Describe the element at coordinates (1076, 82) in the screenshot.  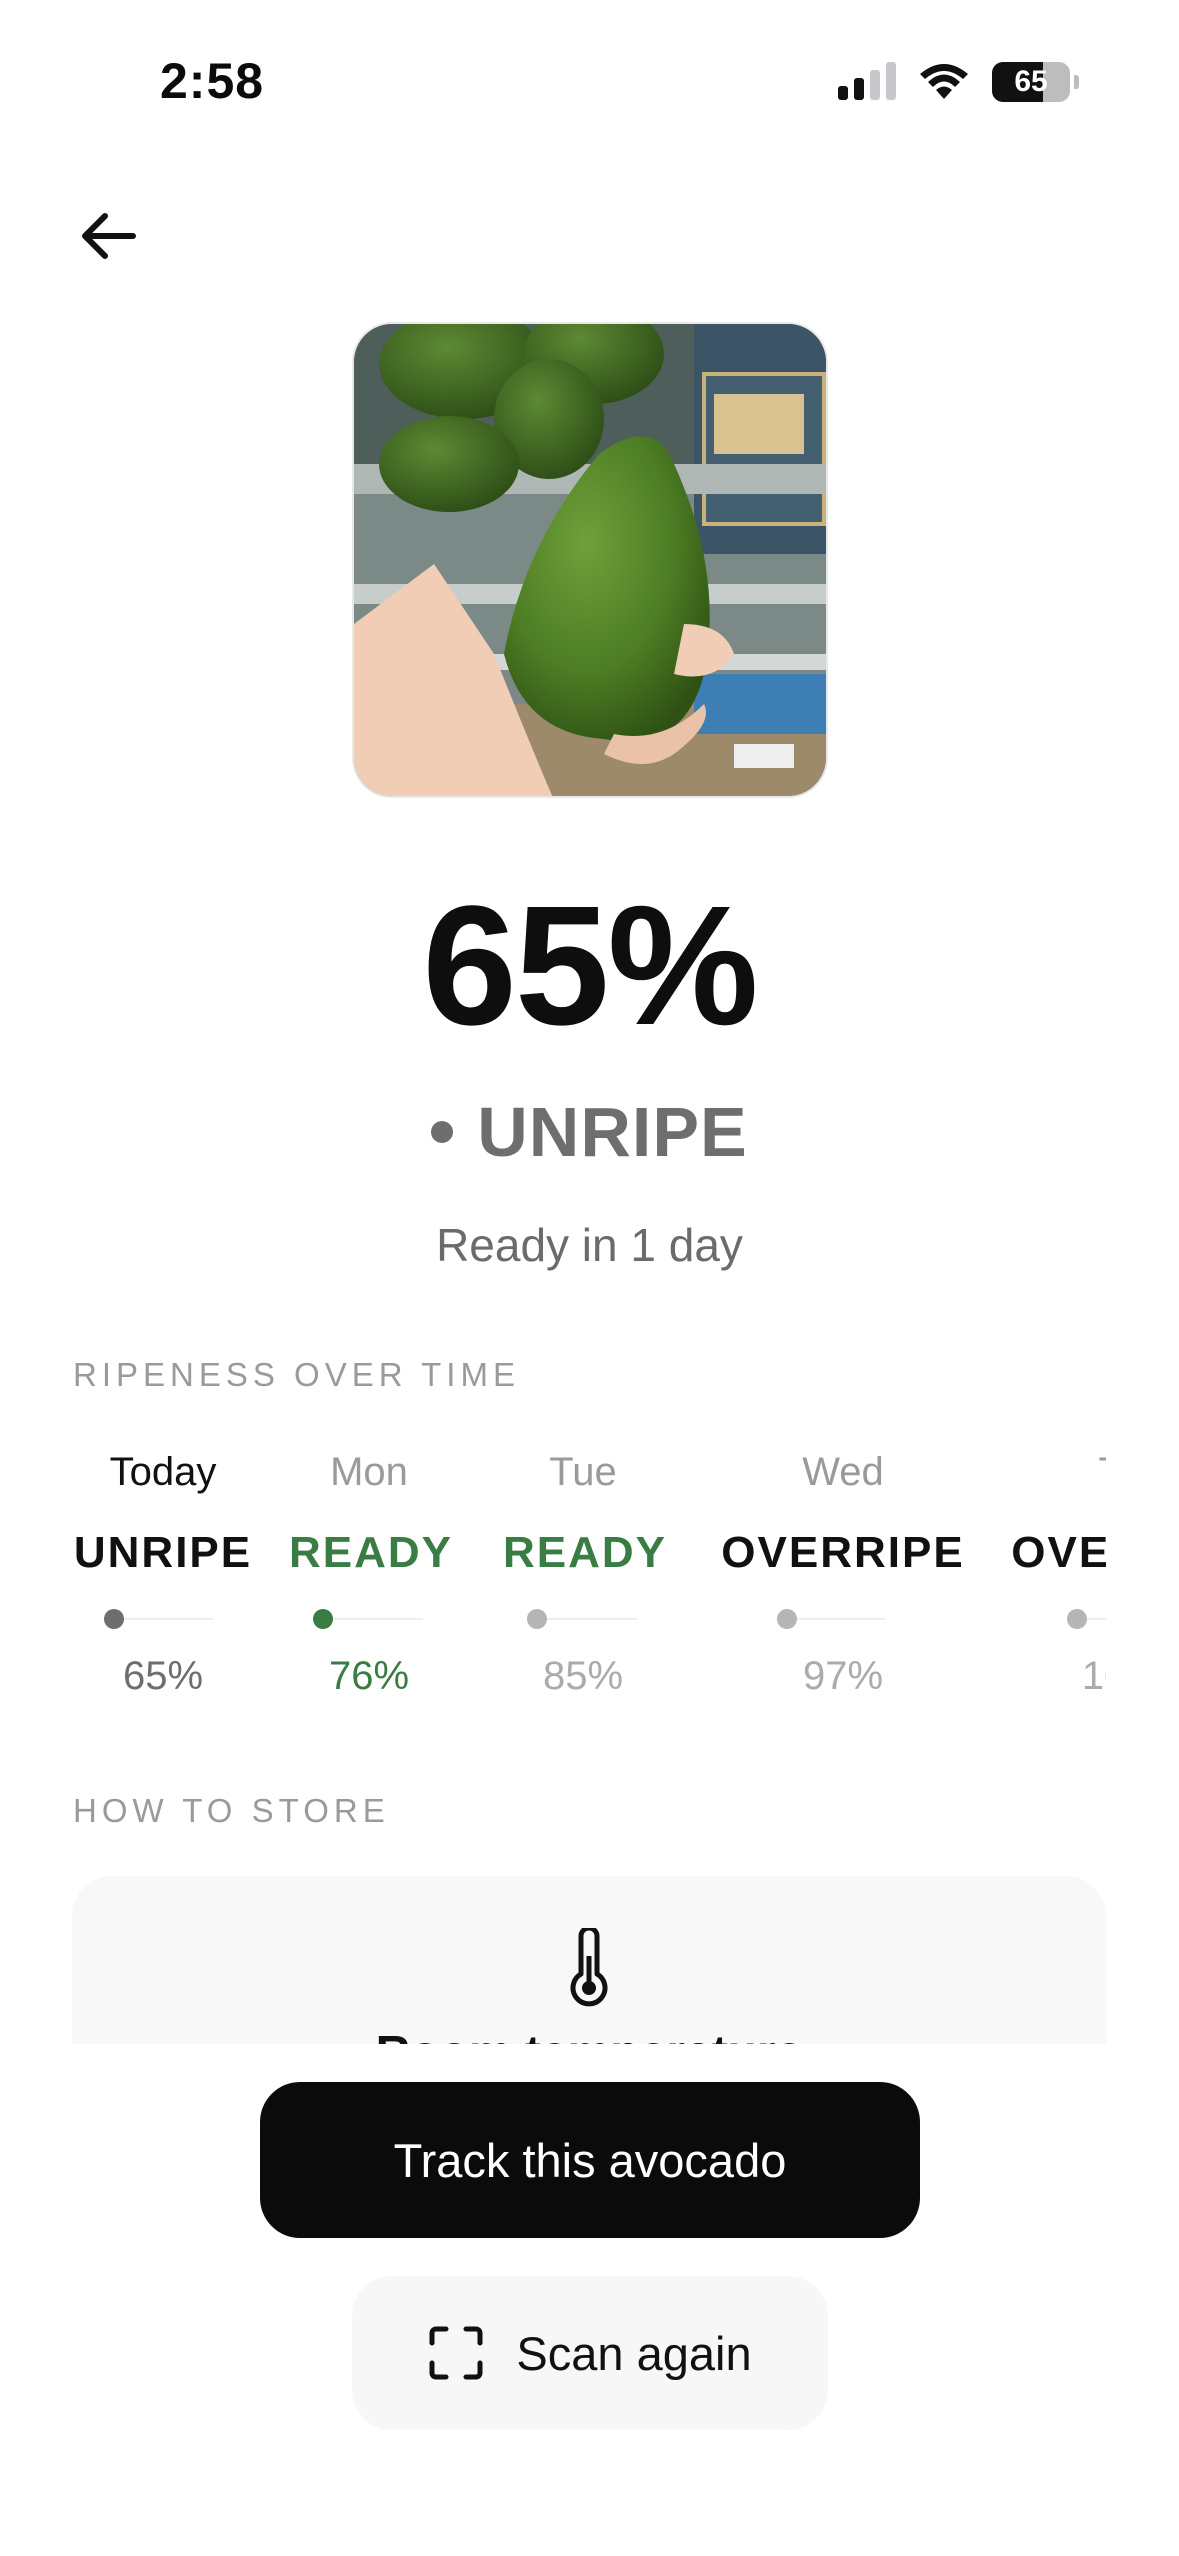
I see `battery-cap` at that location.